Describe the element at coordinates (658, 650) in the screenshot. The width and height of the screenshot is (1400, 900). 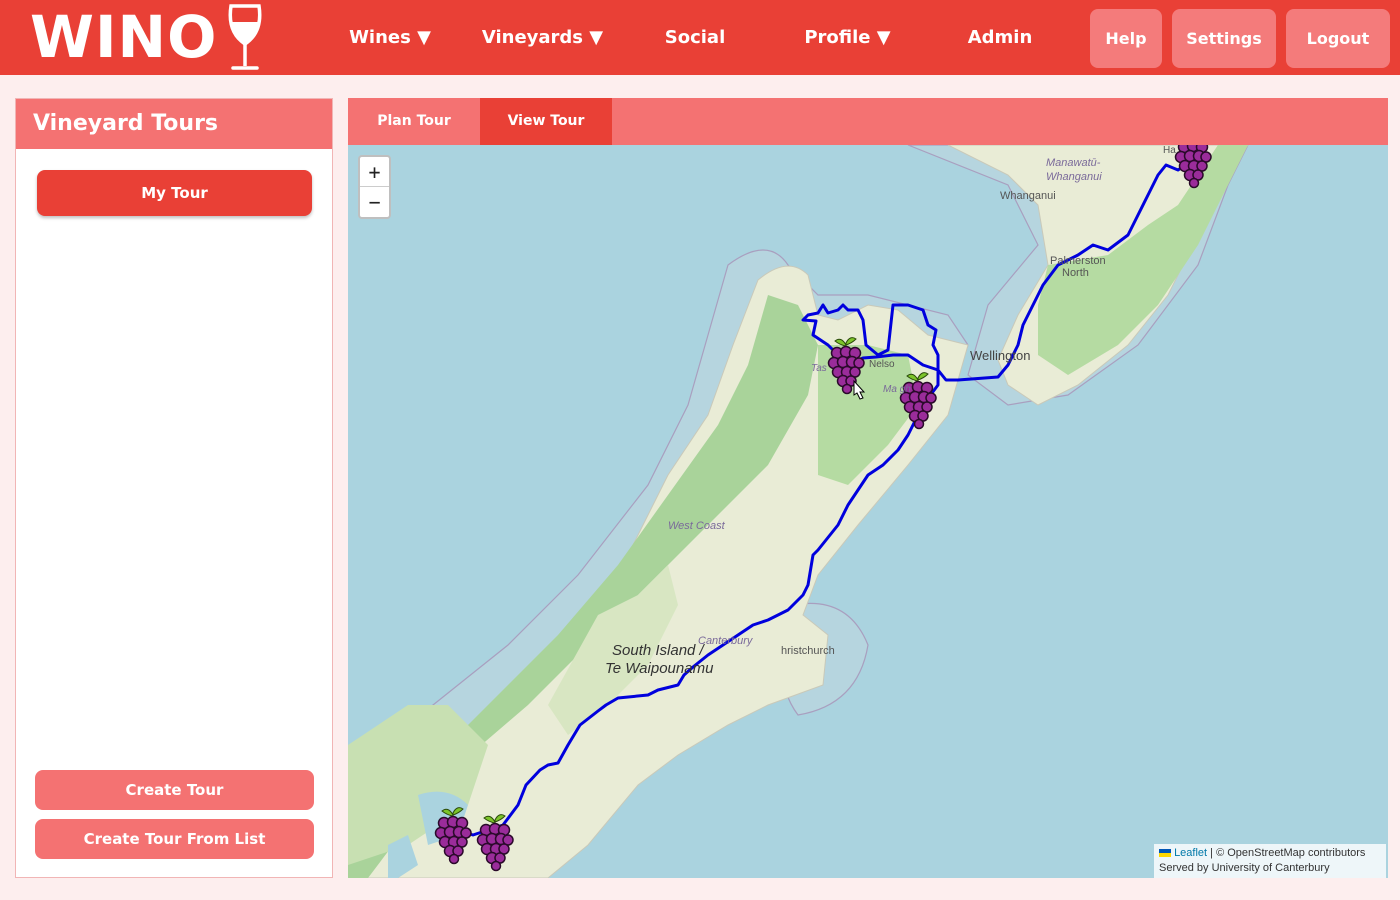
I see `map-label-south-island: South Island /` at that location.